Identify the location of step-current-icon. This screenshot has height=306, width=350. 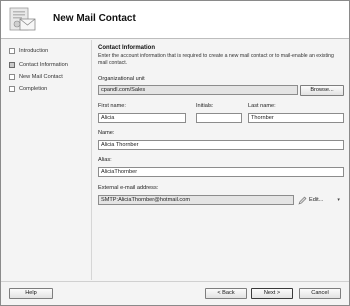
(12, 64).